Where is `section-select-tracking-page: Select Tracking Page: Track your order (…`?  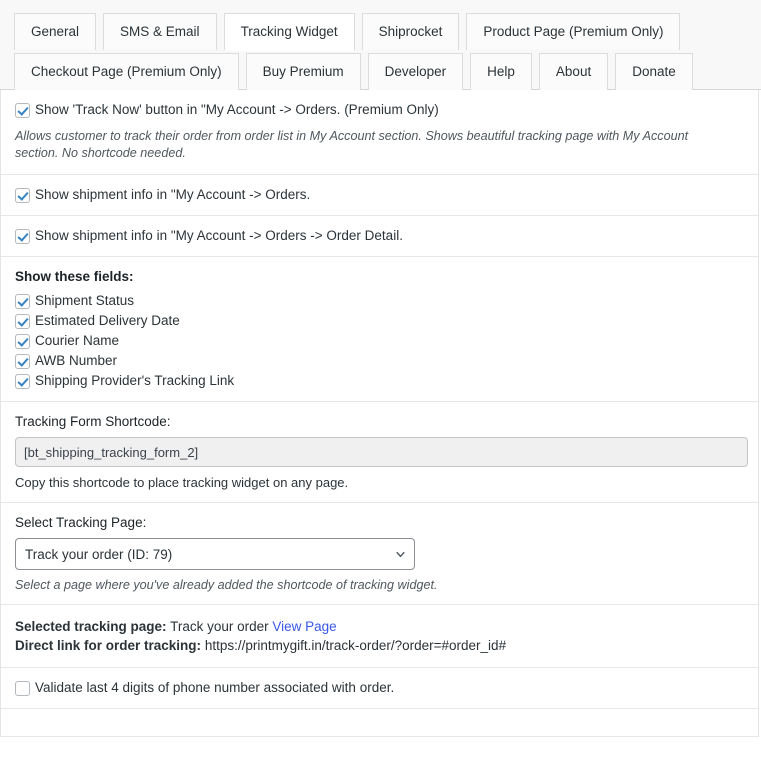
section-select-tracking-page: Select Tracking Page: Track your order (… is located at coordinates (379, 554).